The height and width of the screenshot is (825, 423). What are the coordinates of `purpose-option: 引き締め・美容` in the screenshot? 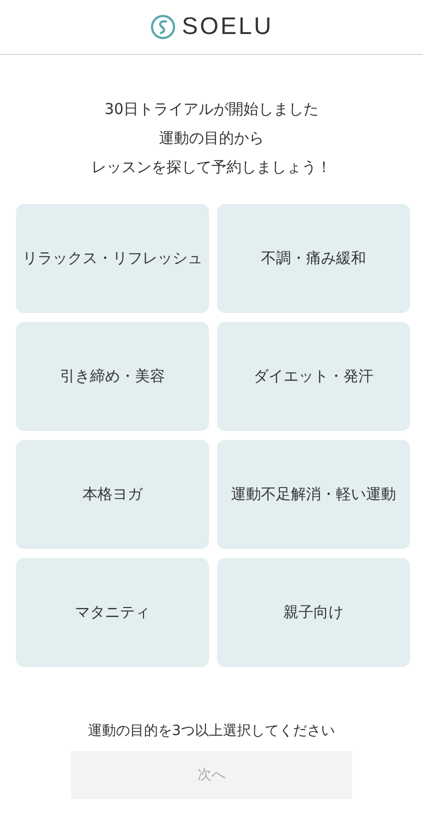 It's located at (112, 376).